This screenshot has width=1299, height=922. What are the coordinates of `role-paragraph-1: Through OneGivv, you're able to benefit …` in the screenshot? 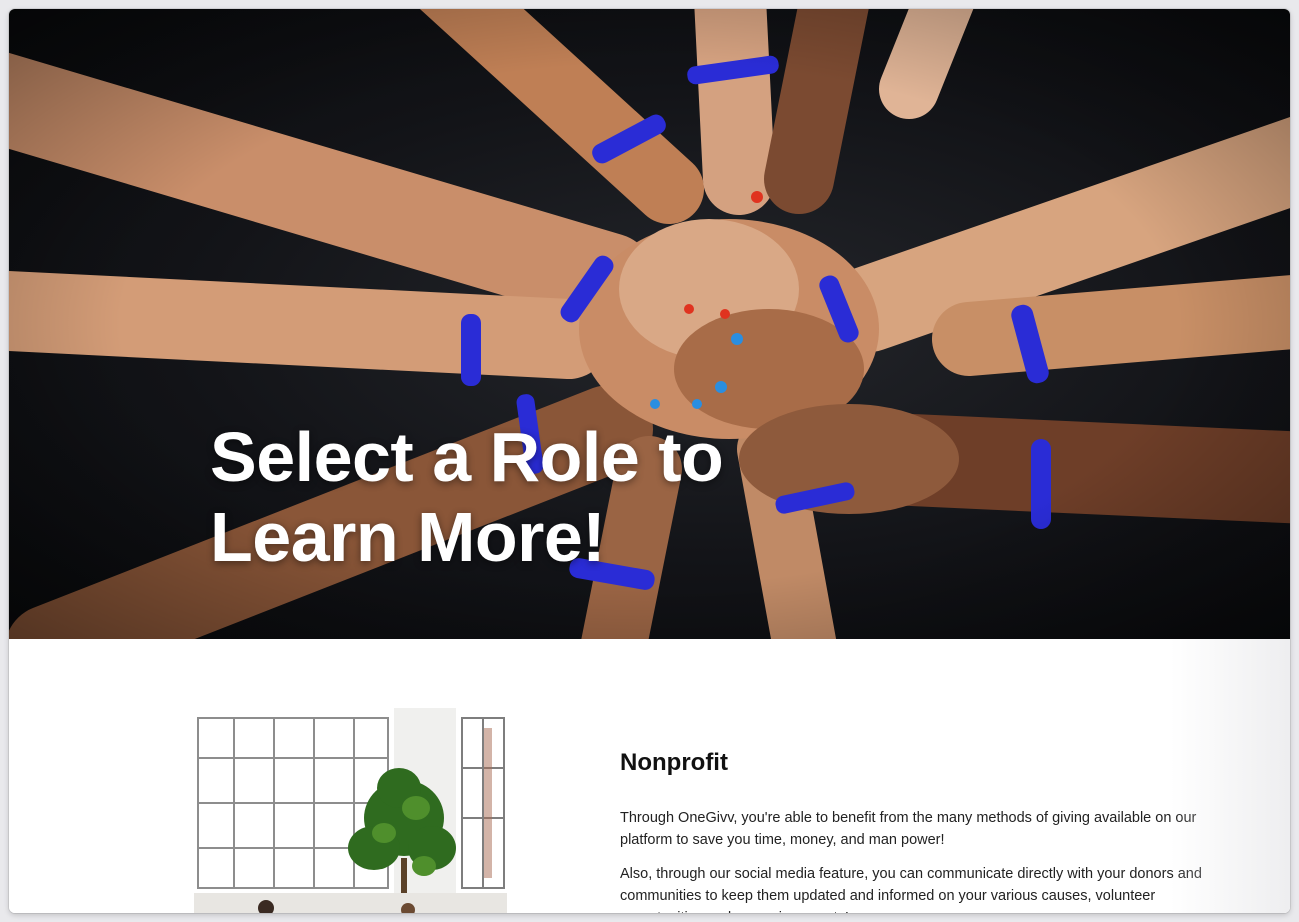 It's located at (908, 829).